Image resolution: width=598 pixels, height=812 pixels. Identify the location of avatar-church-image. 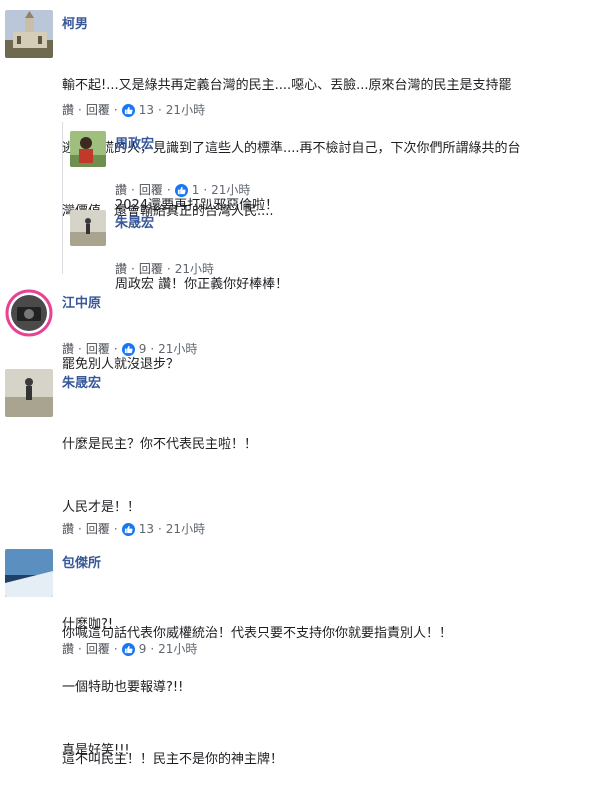
(29, 34).